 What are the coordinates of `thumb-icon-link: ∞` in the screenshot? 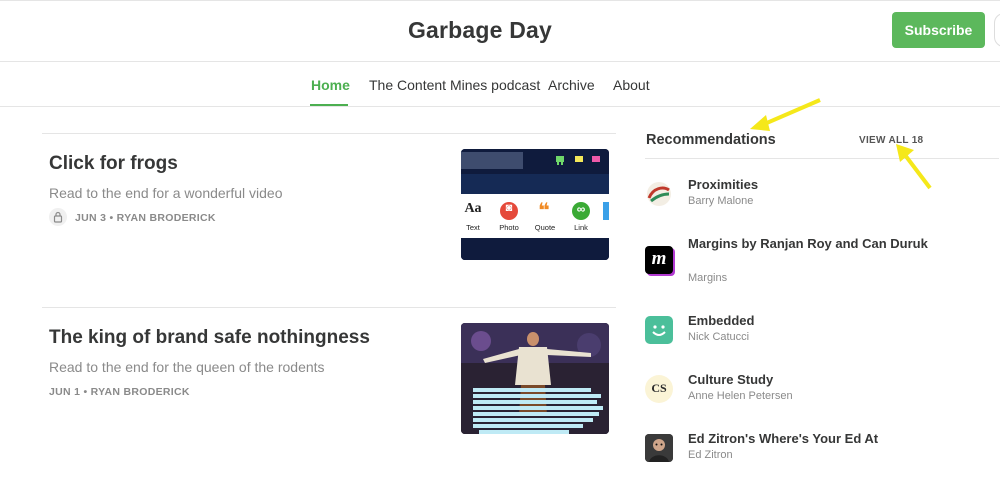 It's located at (581, 209).